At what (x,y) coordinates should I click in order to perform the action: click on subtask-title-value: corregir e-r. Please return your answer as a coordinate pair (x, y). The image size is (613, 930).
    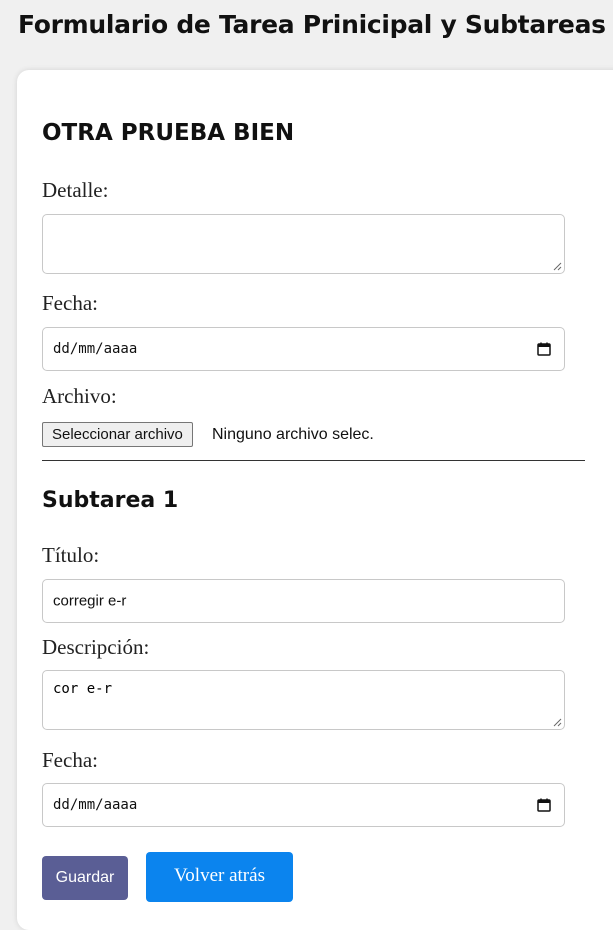
    Looking at the image, I should click on (90, 601).